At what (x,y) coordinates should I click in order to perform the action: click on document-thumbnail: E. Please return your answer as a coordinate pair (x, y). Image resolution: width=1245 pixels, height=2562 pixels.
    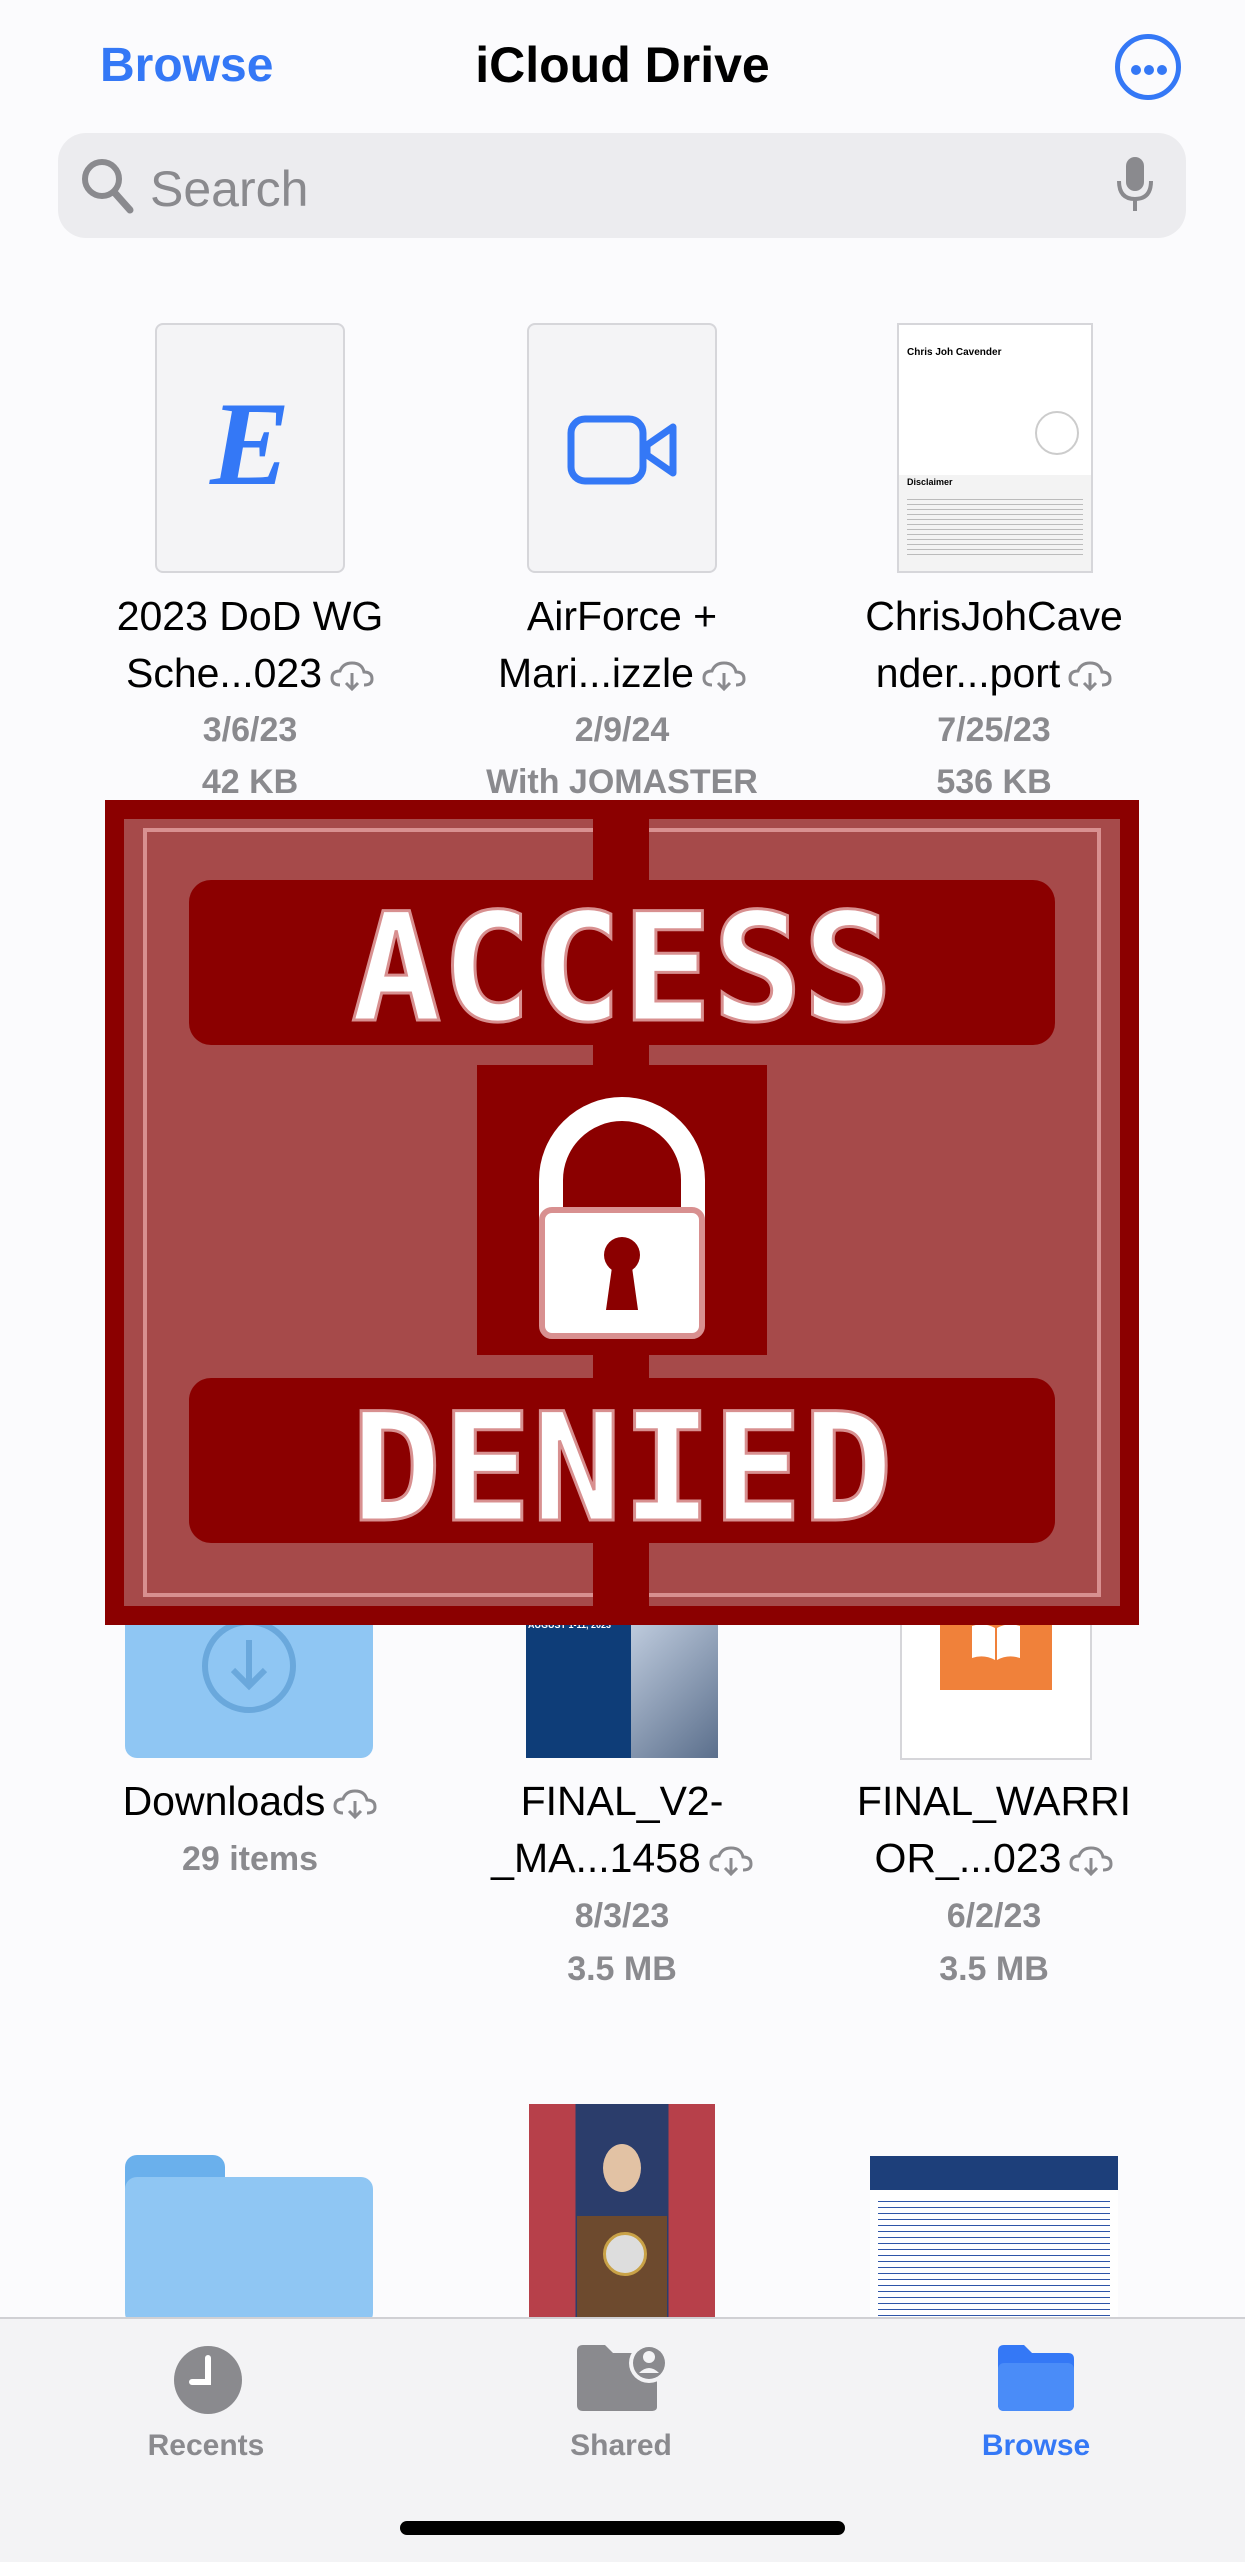
    Looking at the image, I should click on (250, 448).